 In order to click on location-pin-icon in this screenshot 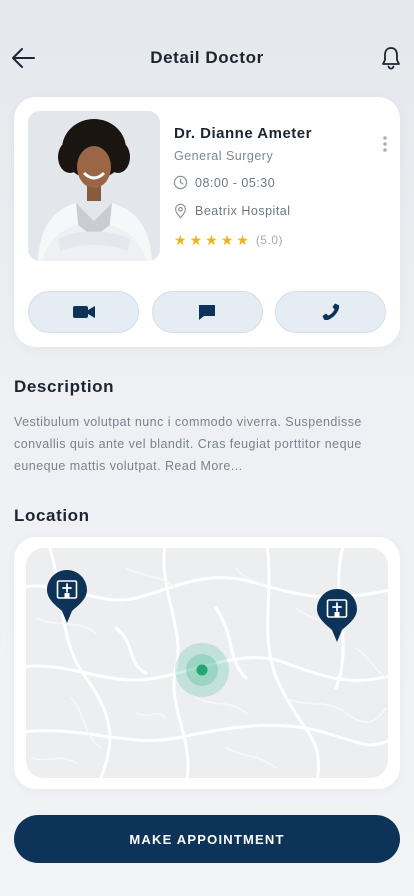, I will do `click(180, 211)`.